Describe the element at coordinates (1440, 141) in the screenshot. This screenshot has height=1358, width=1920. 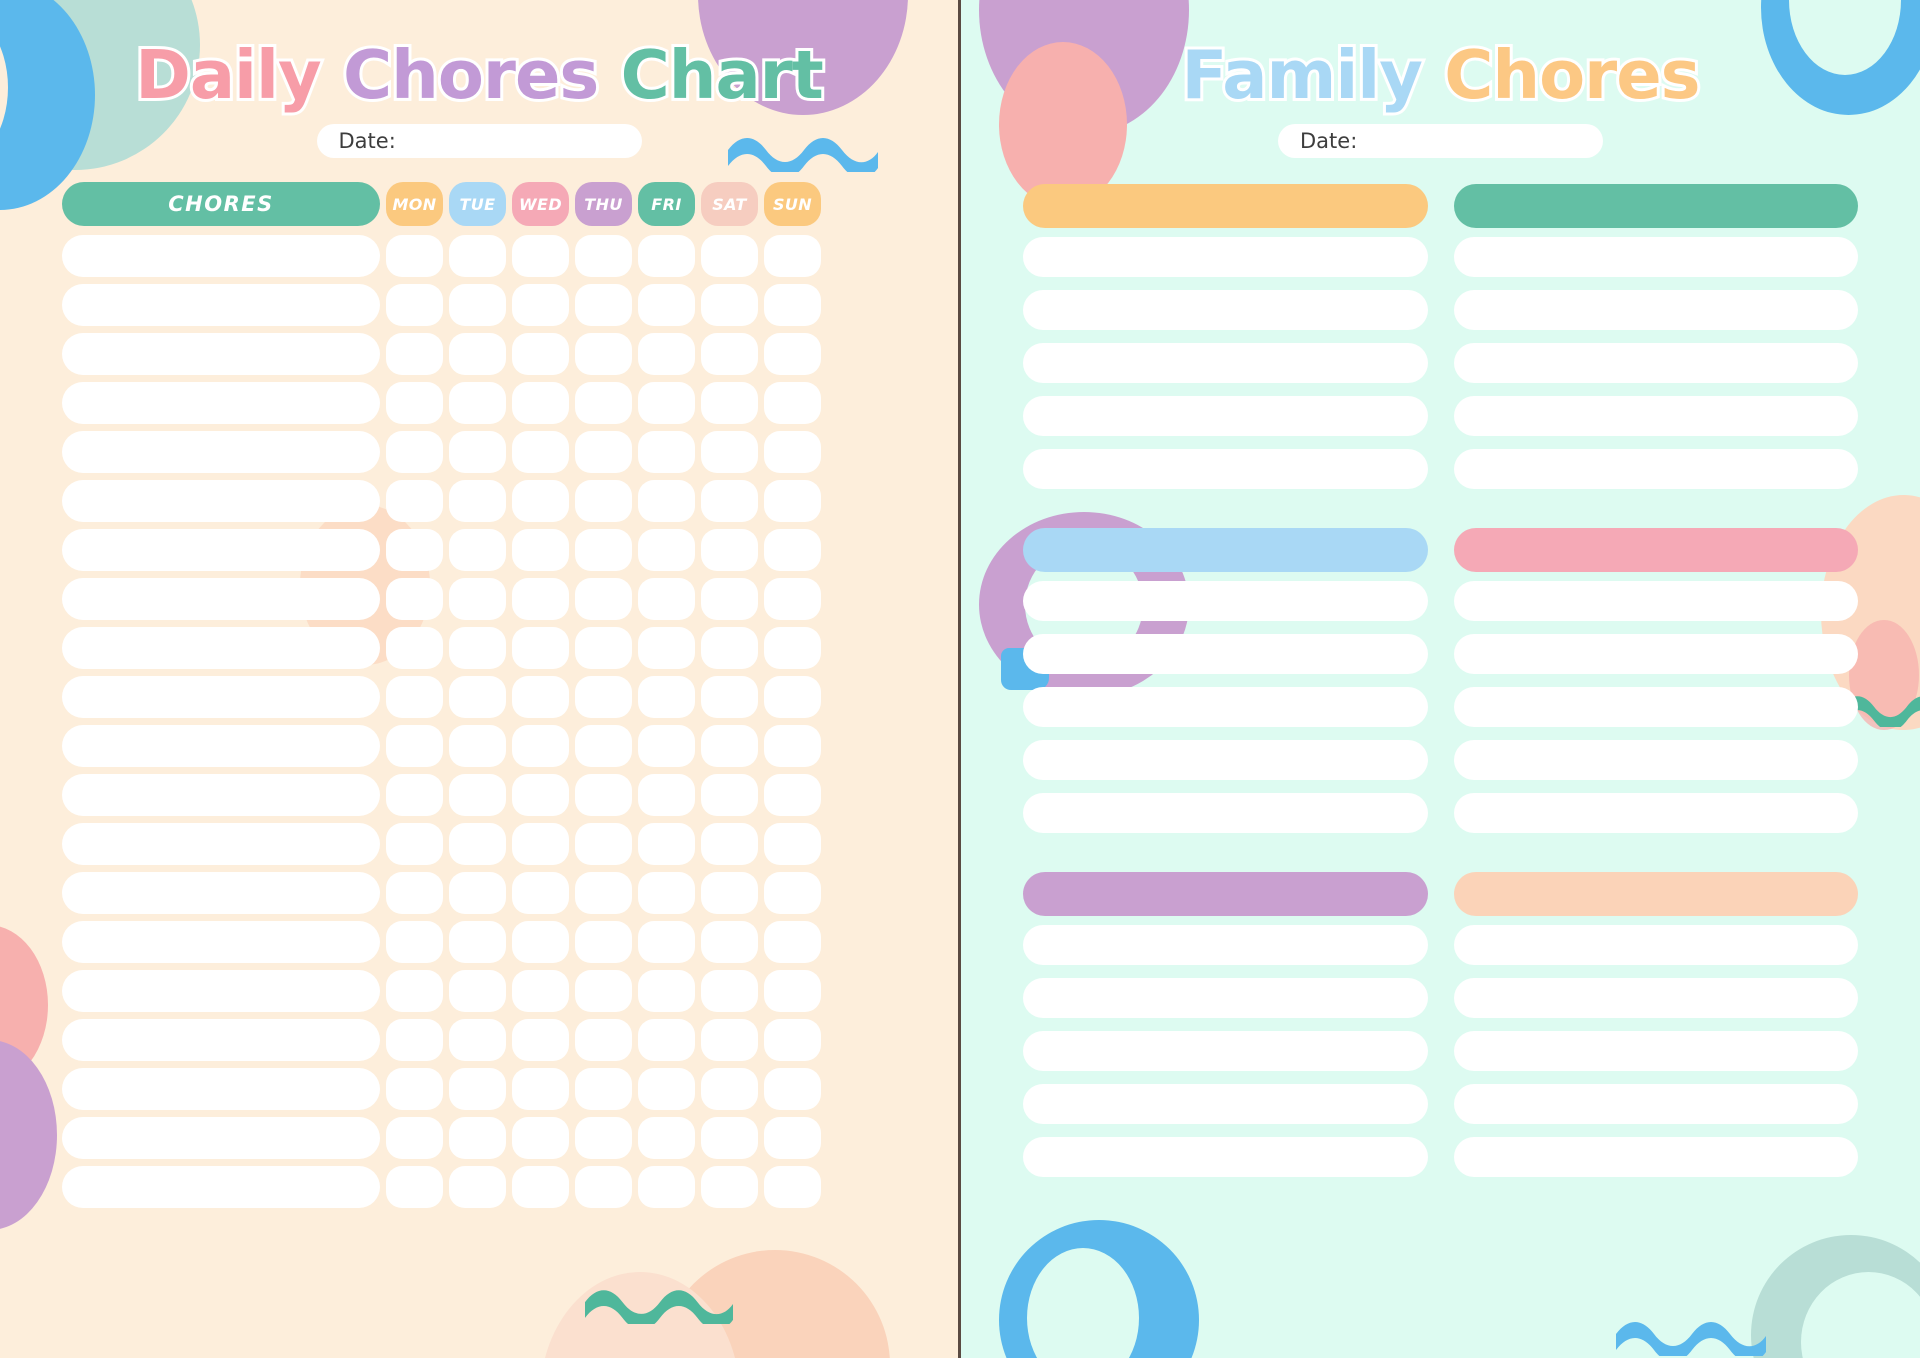
I see `date-field-right: Date:` at that location.